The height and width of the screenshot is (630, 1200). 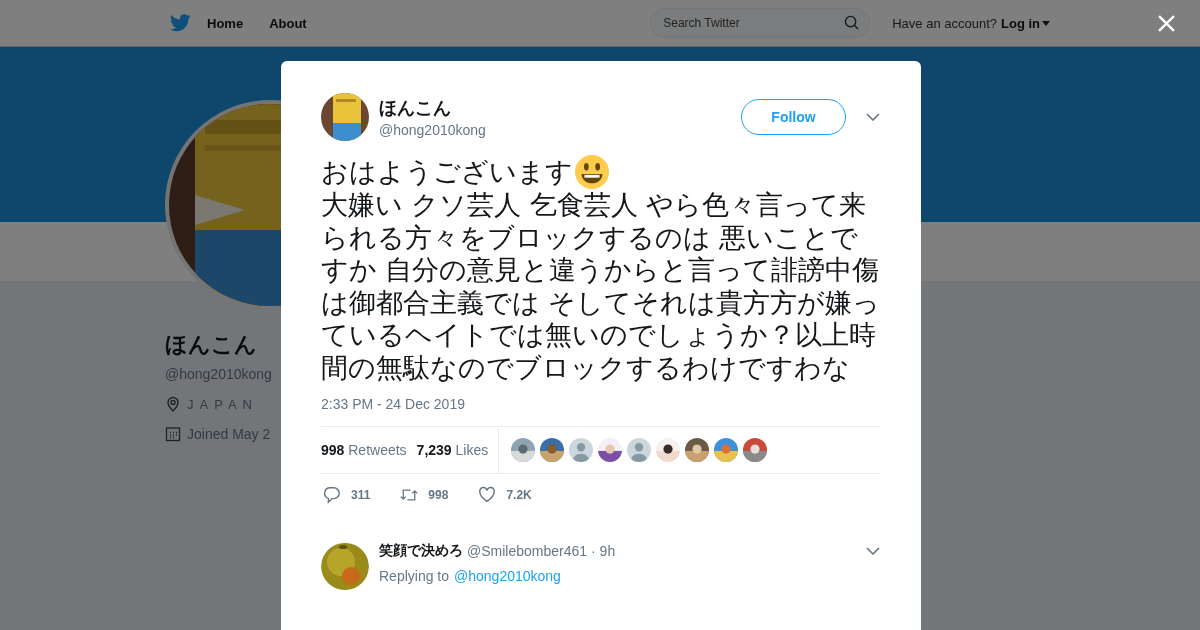 I want to click on tweet-timestamp: 2:33 PM - 24 Dec 2019, so click(x=601, y=404).